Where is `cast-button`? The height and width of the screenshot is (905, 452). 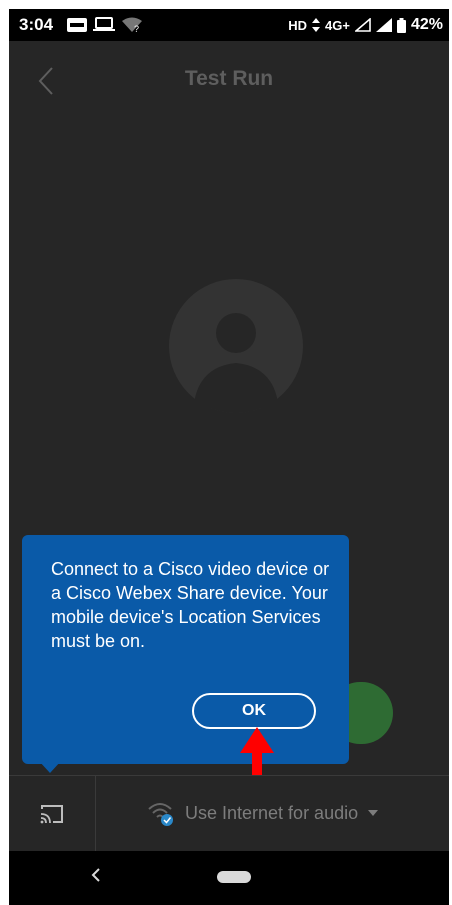 cast-button is located at coordinates (52, 814).